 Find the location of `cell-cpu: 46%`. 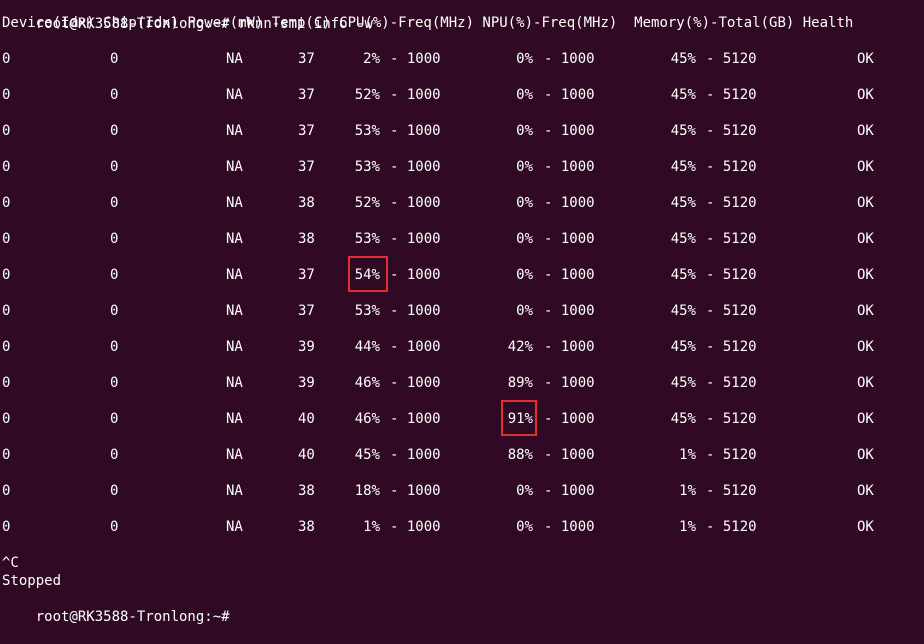

cell-cpu: 46% is located at coordinates (367, 383).